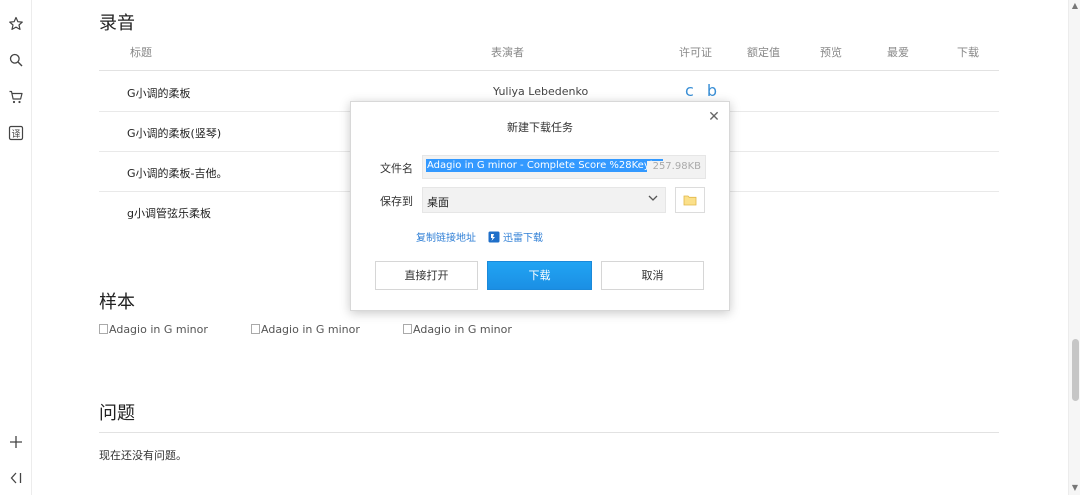 The image size is (1080, 495). Describe the element at coordinates (177, 173) in the screenshot. I see `recording-title: G小调的柔板-吉他。` at that location.